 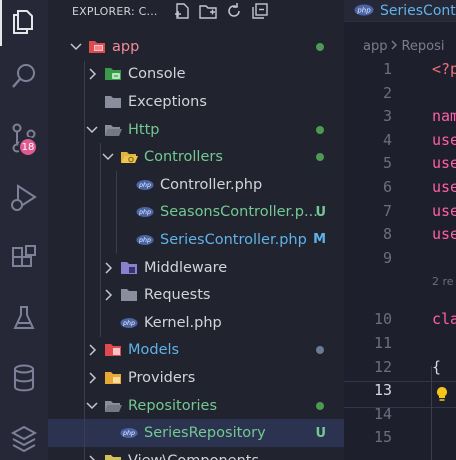 I want to click on tree-item-label: Providers, so click(x=162, y=377).